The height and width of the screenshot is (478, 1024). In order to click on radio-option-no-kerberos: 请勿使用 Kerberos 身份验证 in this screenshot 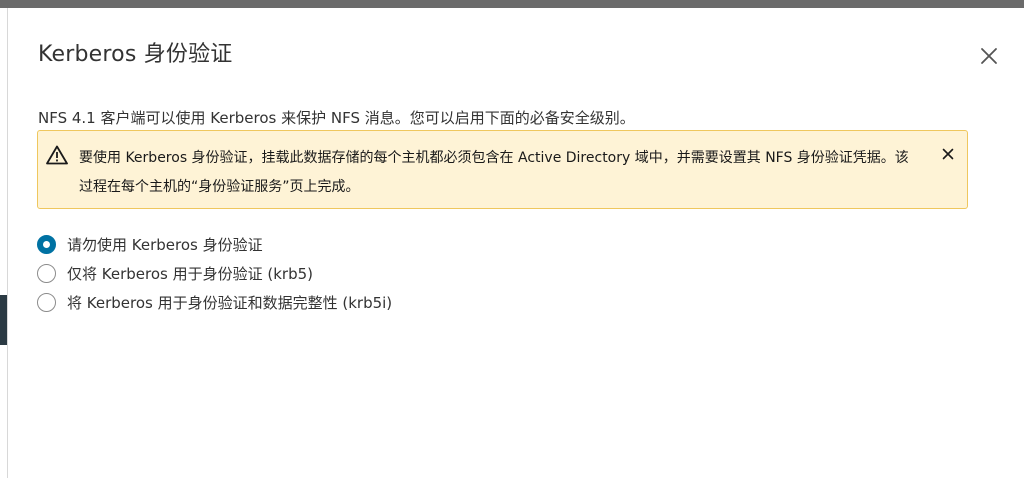, I will do `click(214, 244)`.